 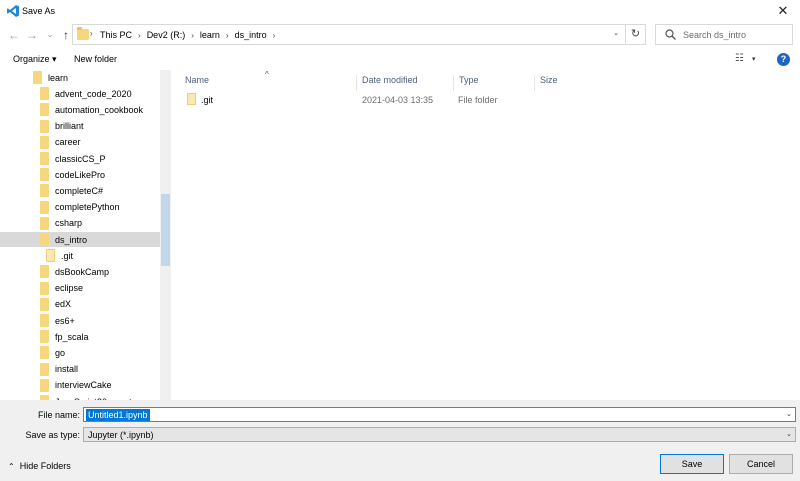 I want to click on column-header-size: Size, so click(x=566, y=83).